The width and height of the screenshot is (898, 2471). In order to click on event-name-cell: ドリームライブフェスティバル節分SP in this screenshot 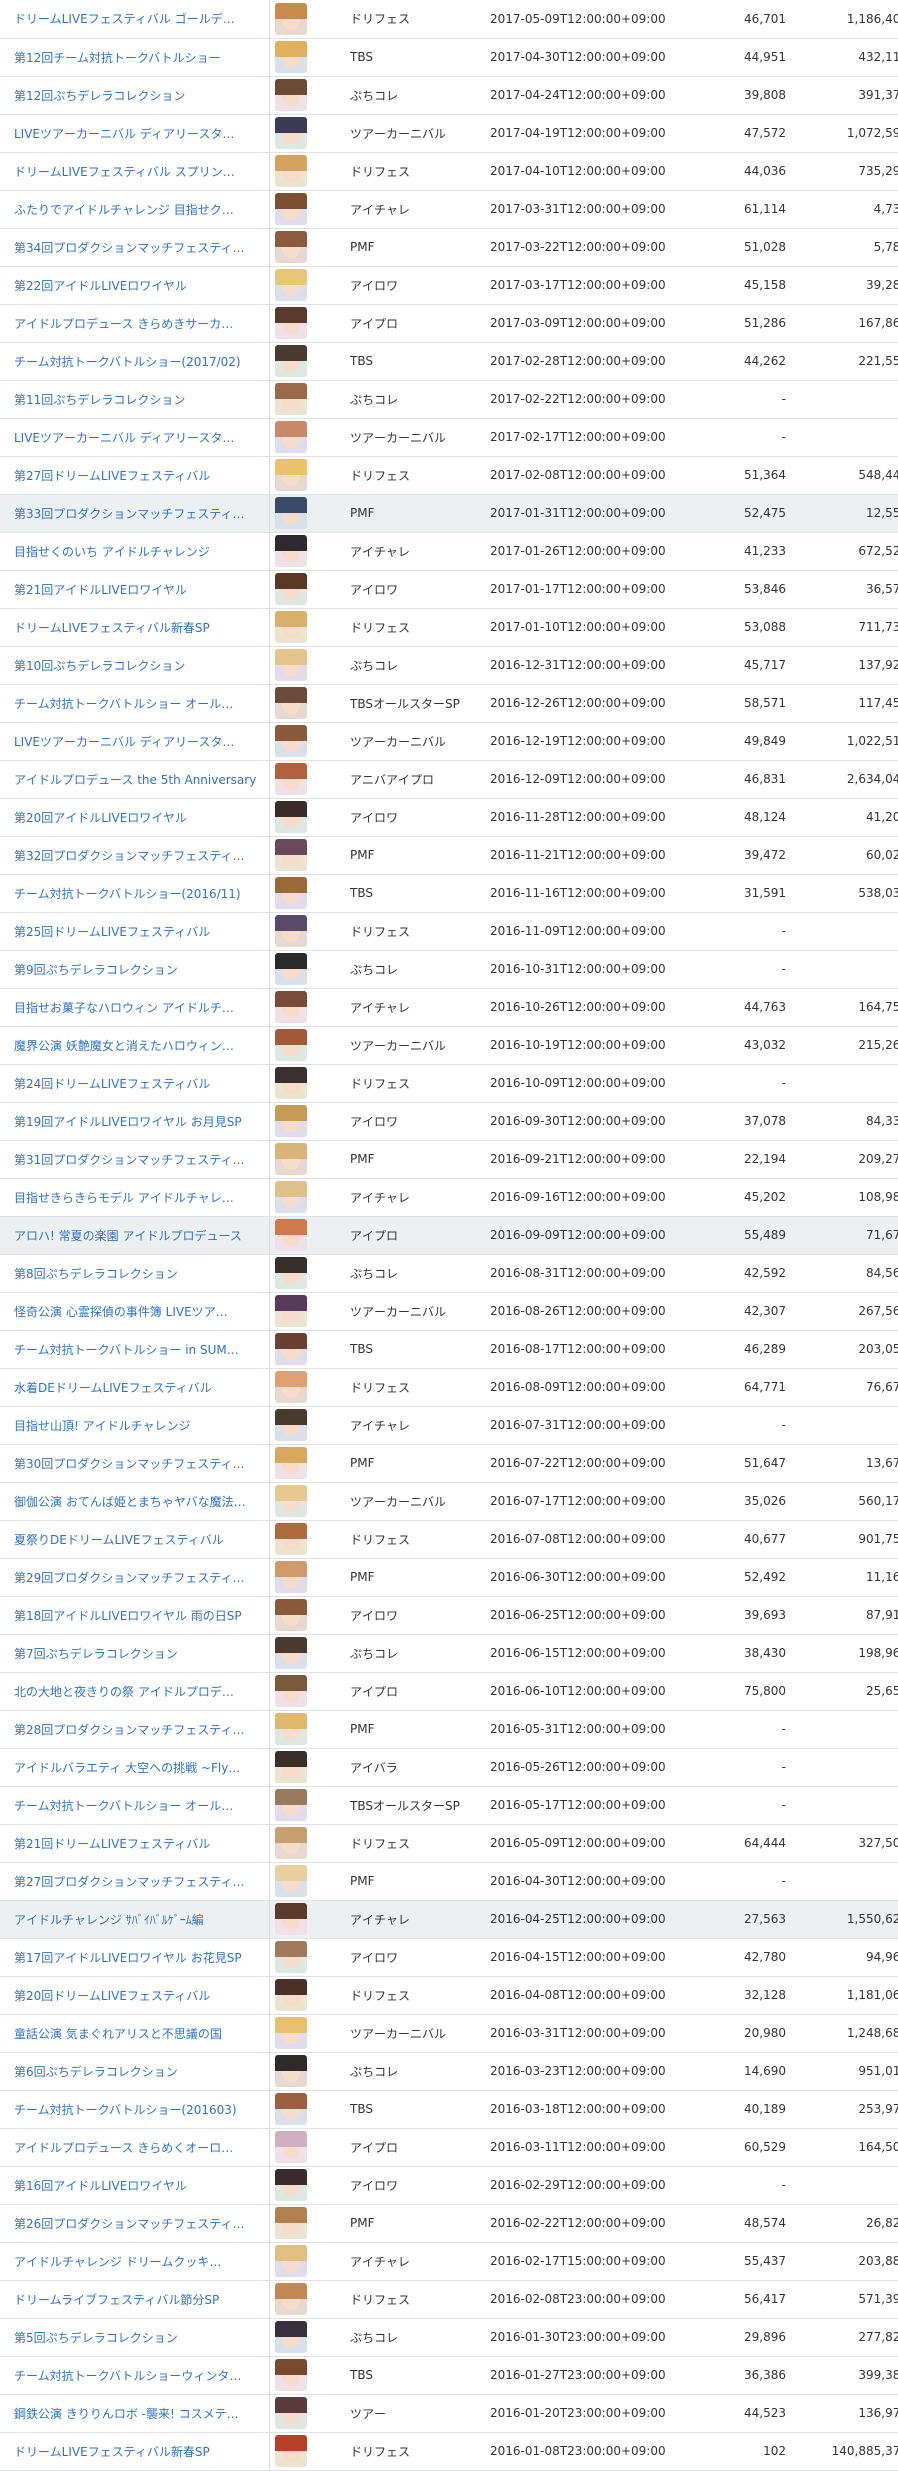, I will do `click(135, 2299)`.